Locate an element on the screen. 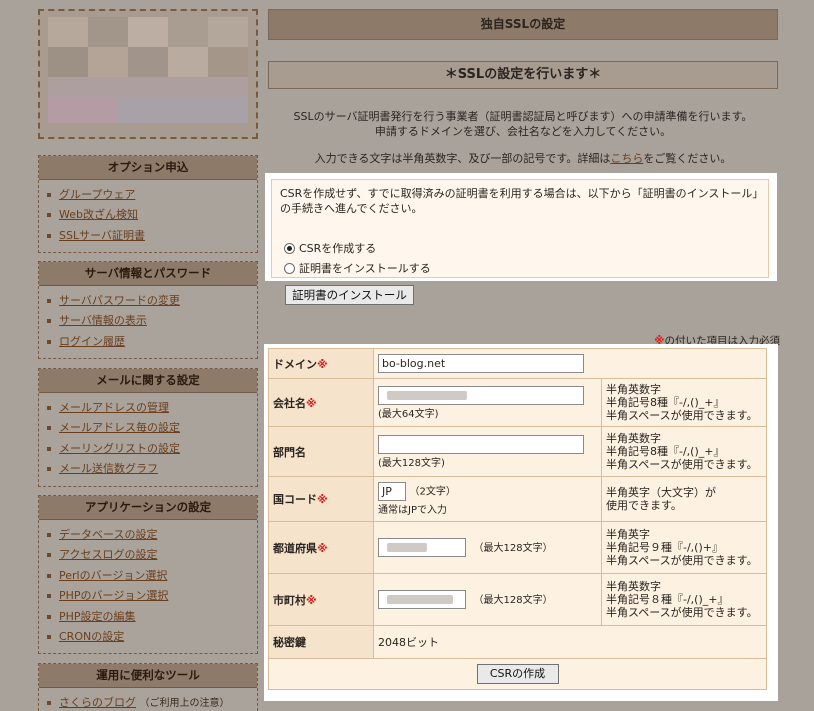  sidebar-section-title: オプション申込 is located at coordinates (148, 168).